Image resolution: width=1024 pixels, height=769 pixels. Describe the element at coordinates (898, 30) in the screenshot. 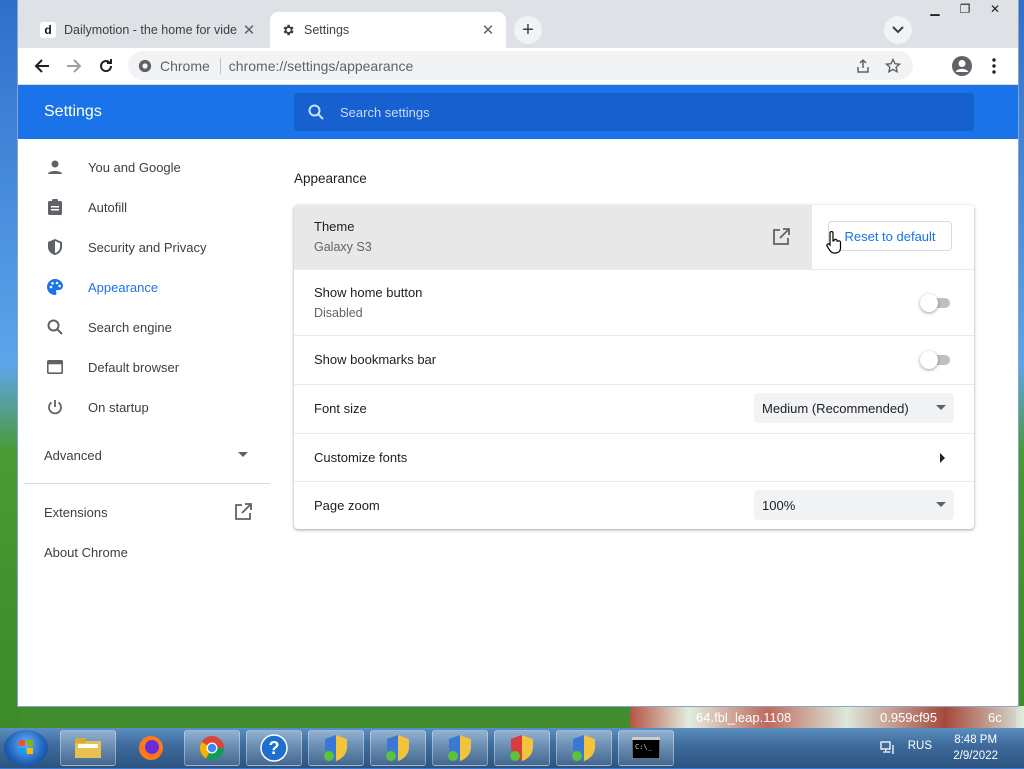

I see `tab-search-button` at that location.